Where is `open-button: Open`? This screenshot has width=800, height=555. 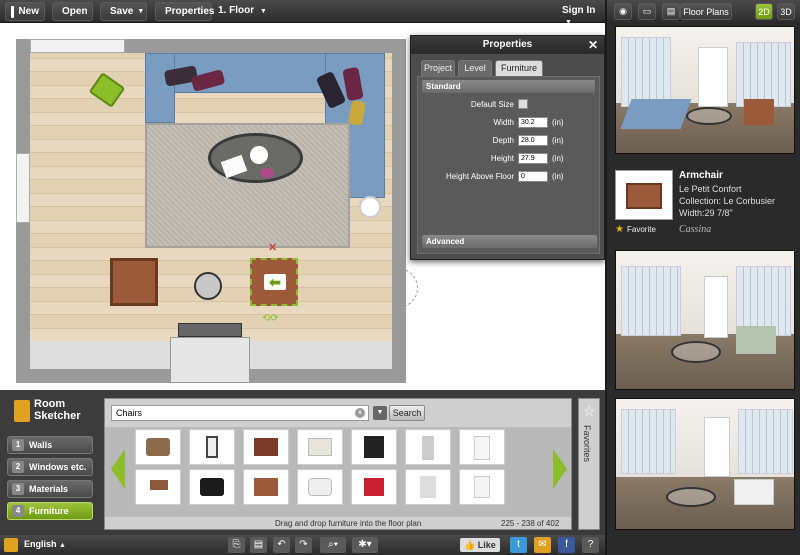 open-button: Open is located at coordinates (72, 11).